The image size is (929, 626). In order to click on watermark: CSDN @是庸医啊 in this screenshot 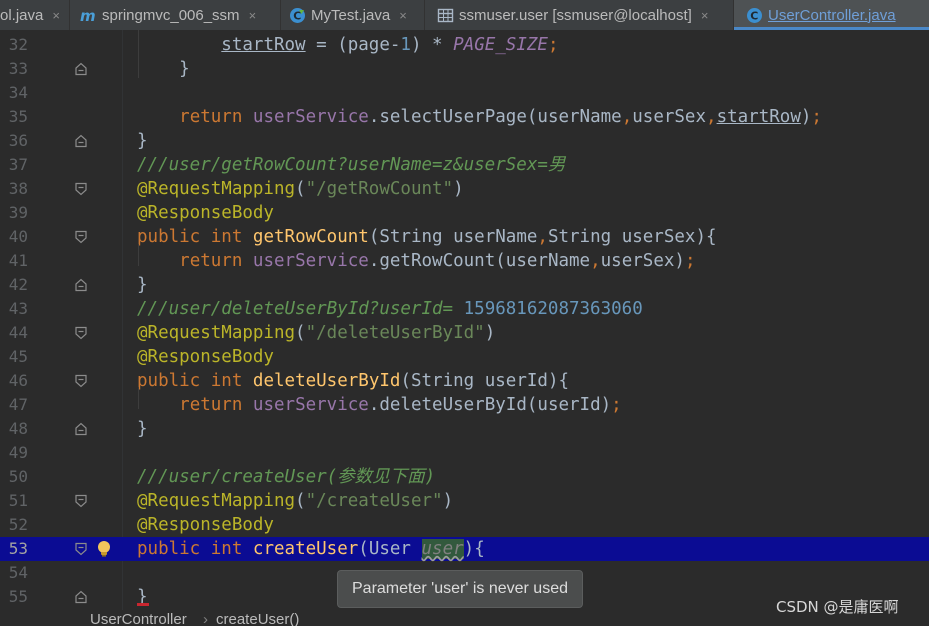, I will do `click(837, 607)`.